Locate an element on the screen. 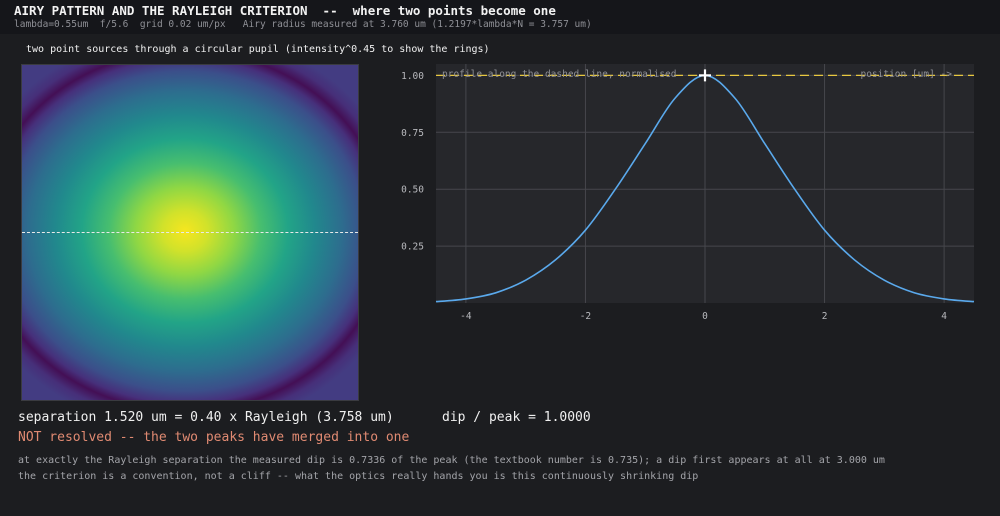 The height and width of the screenshot is (516, 1000). dip-readout: dip / peak = 1.0000 is located at coordinates (516, 417).